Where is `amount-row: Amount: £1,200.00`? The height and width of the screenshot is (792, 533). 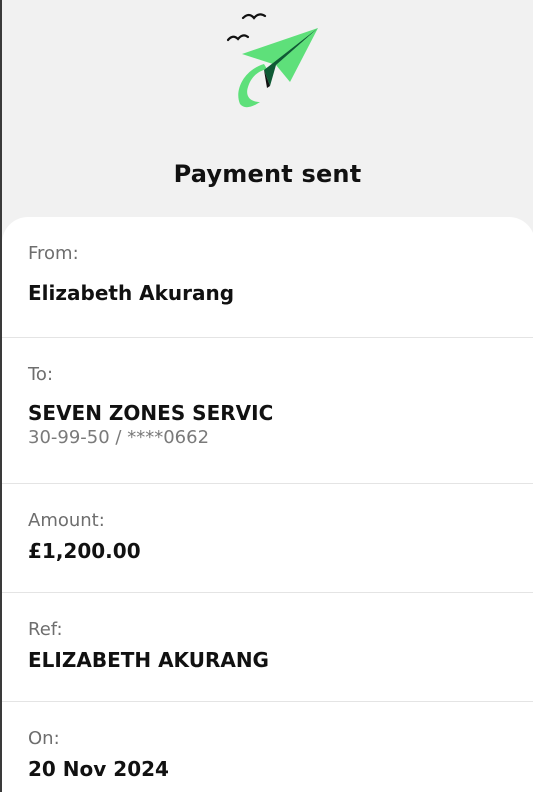
amount-row: Amount: £1,200.00 is located at coordinates (267, 538).